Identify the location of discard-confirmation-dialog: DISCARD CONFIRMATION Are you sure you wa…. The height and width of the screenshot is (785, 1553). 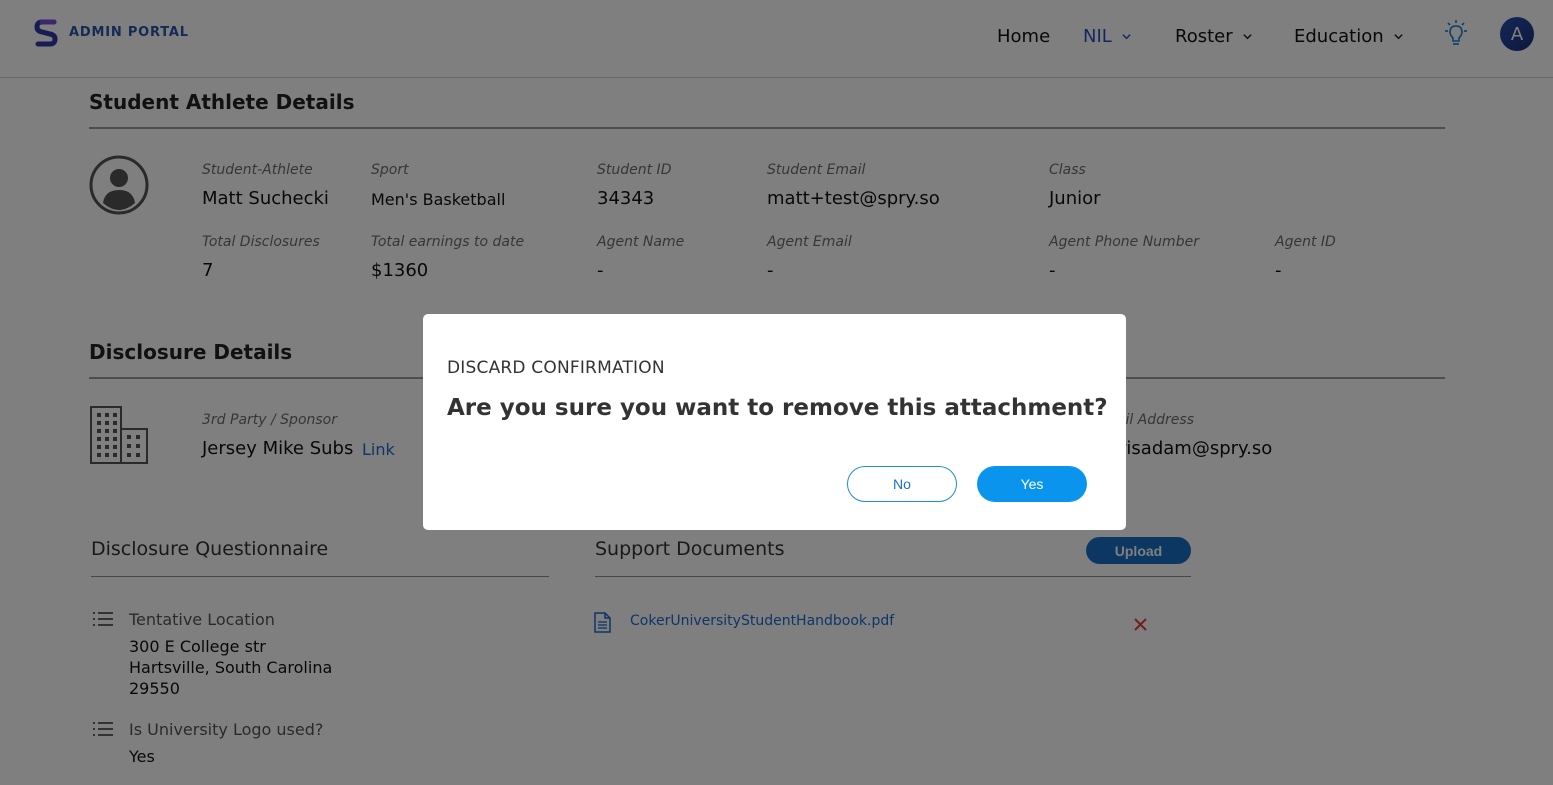
(774, 422).